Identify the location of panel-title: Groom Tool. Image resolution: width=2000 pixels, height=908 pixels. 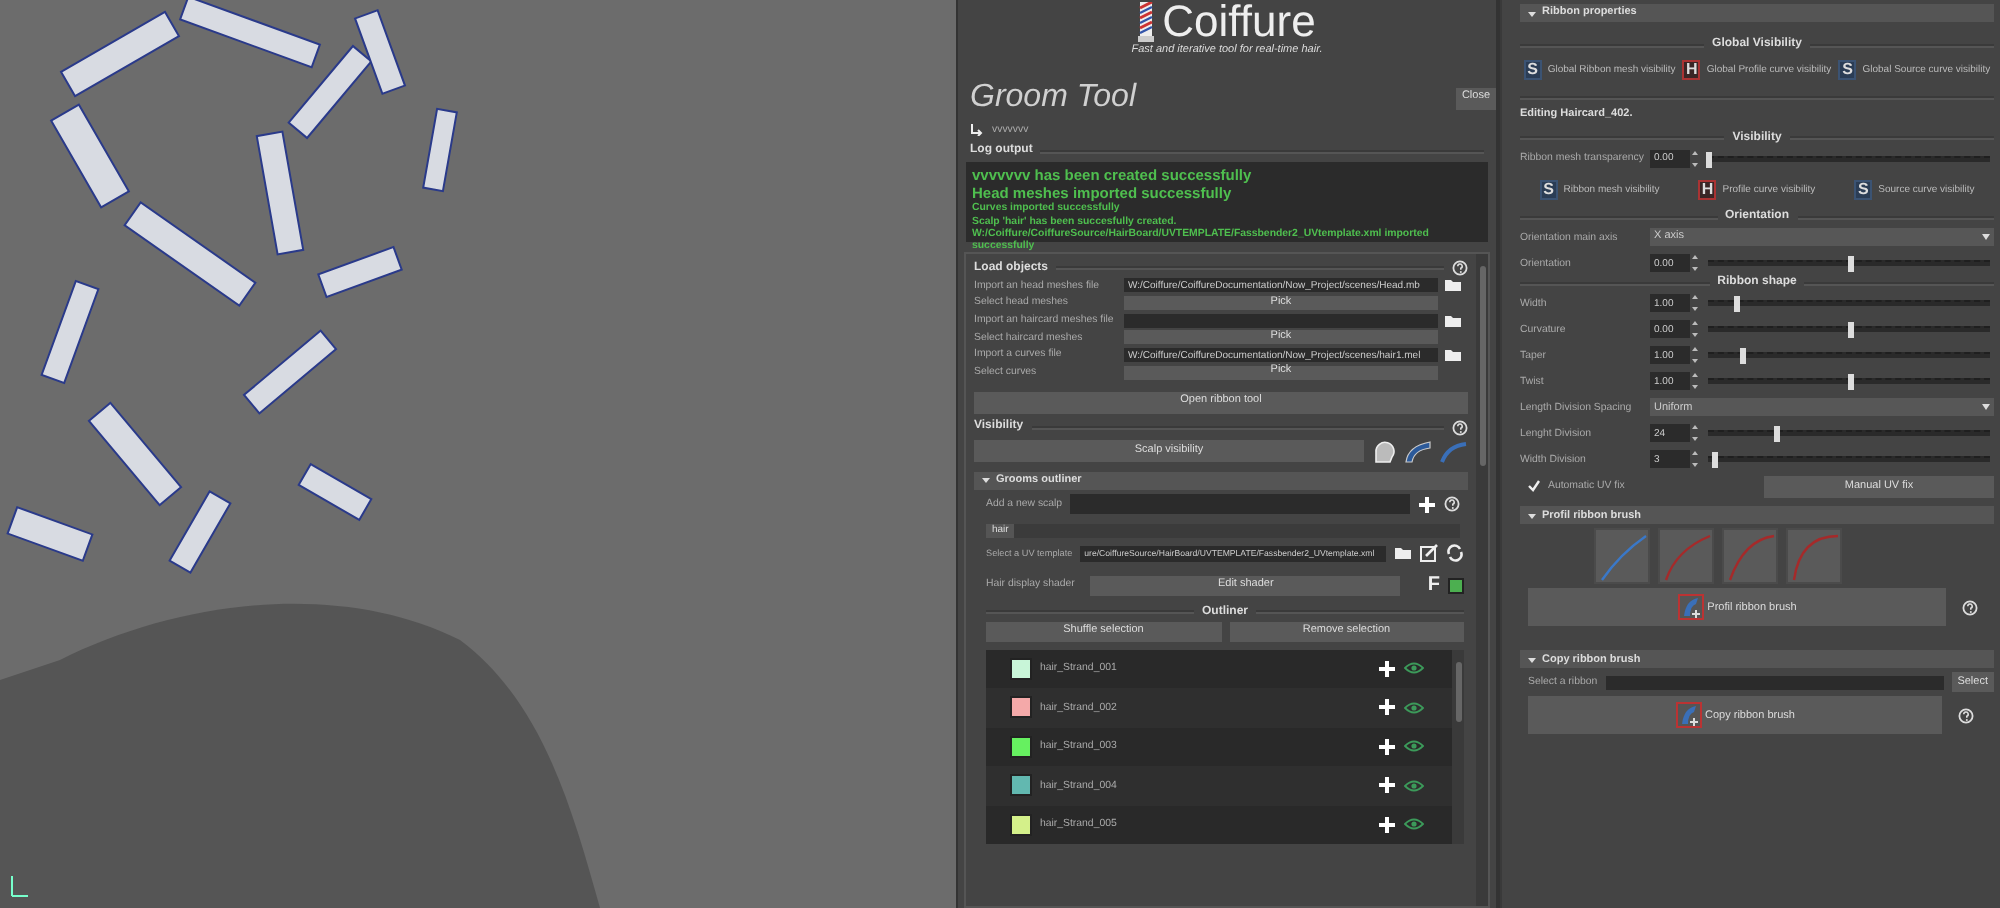
(1053, 98).